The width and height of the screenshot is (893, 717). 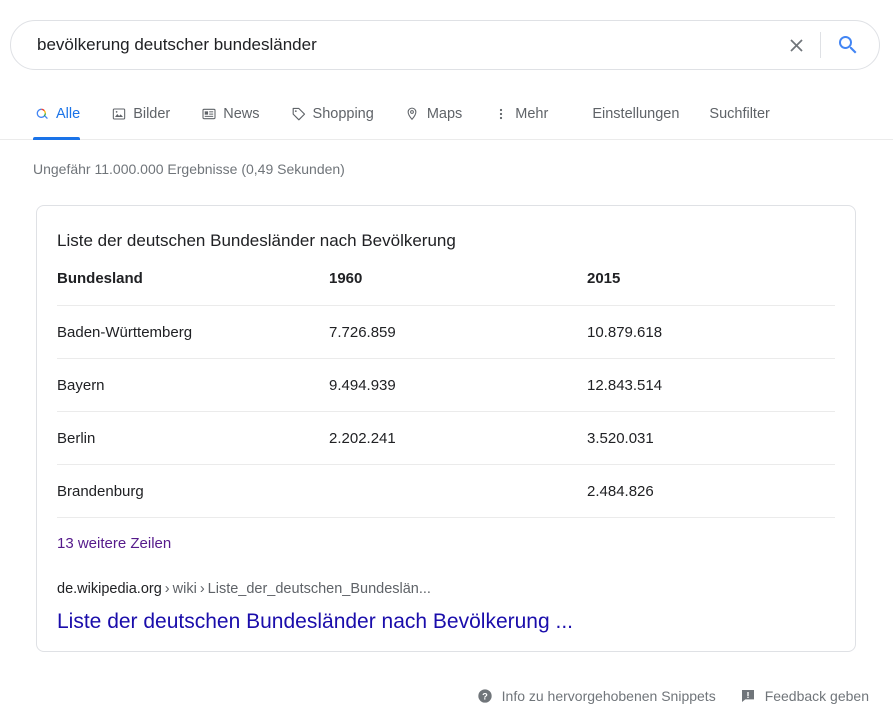 What do you see at coordinates (532, 114) in the screenshot?
I see `tab-label: Mehr` at bounding box center [532, 114].